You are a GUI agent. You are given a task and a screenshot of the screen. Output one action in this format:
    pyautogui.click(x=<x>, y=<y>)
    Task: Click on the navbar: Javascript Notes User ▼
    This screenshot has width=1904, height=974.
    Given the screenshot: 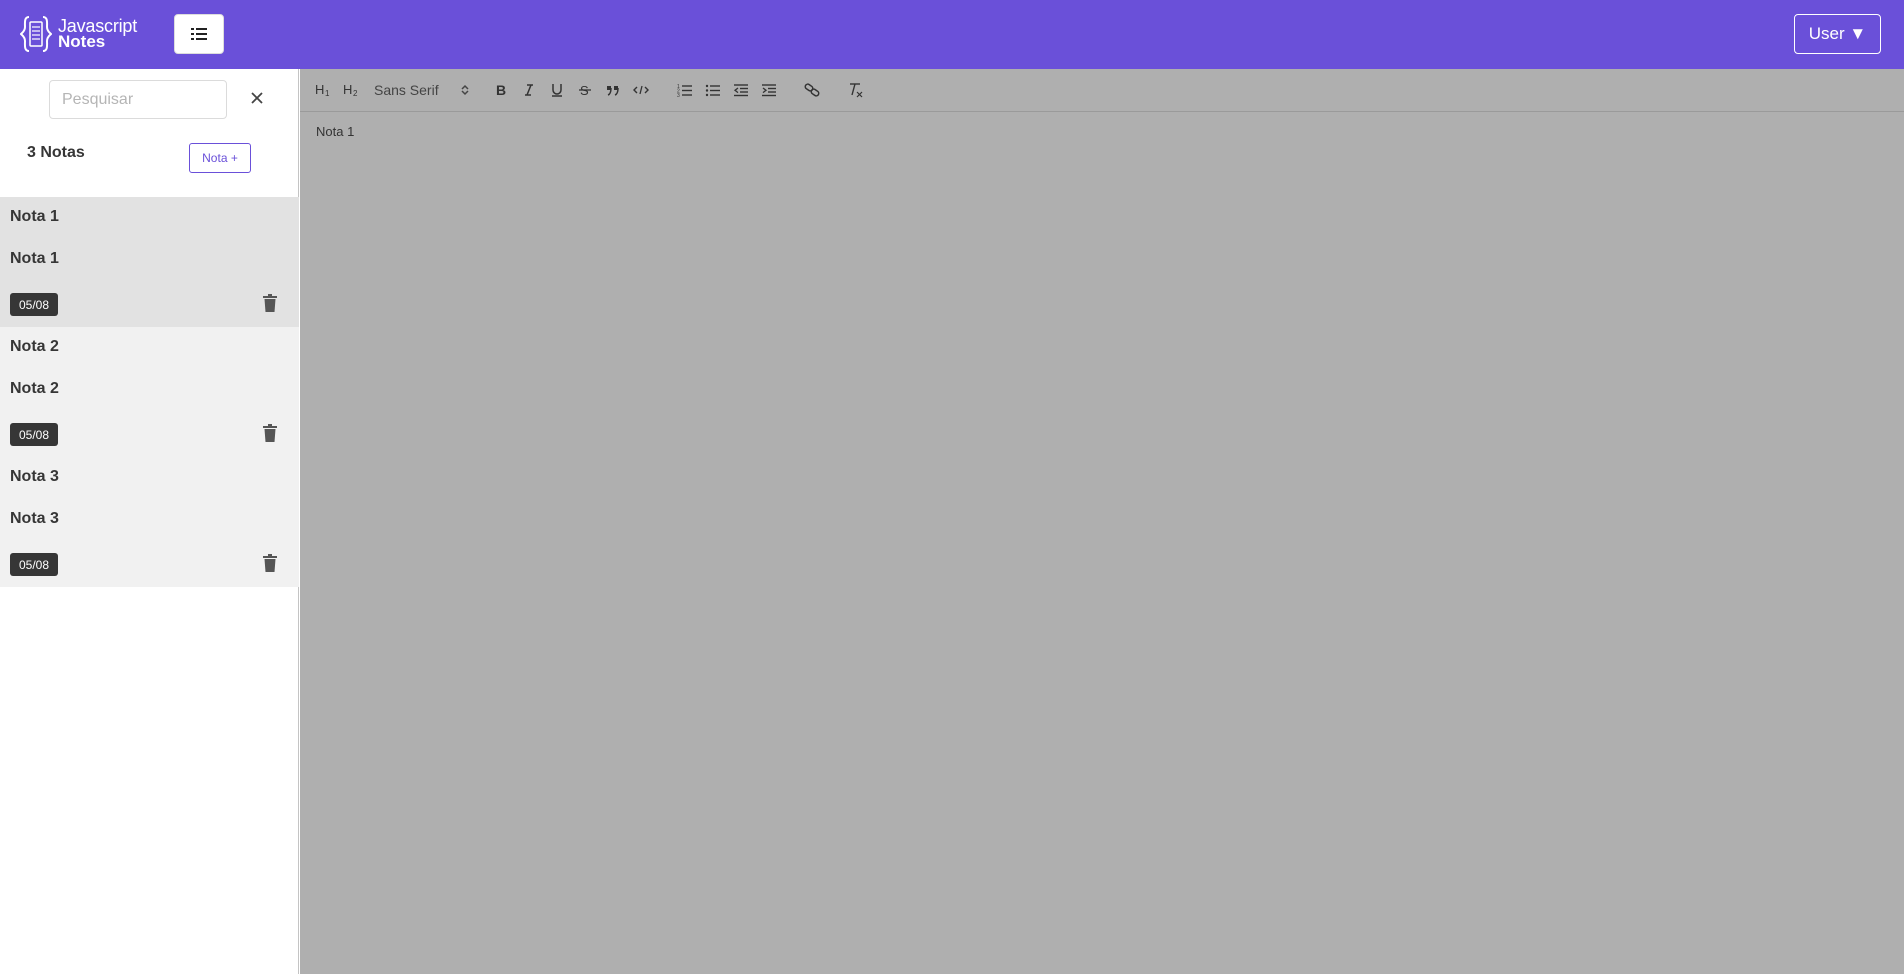 What is the action you would take?
    pyautogui.click(x=952, y=34)
    